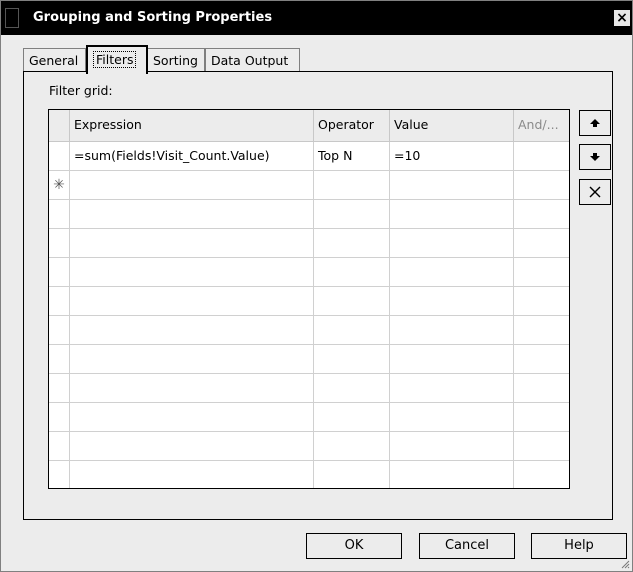  What do you see at coordinates (81, 90) in the screenshot?
I see `filter-grid-label: Filter grid:` at bounding box center [81, 90].